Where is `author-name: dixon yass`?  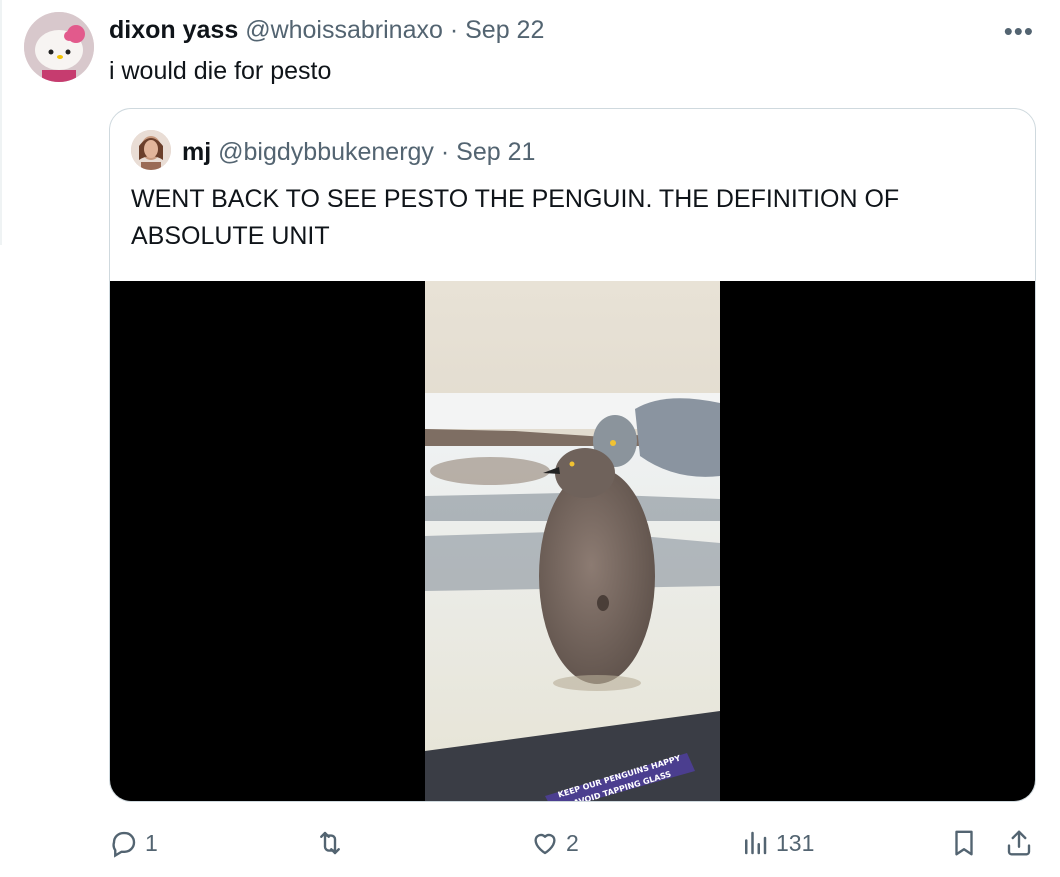 author-name: dixon yass is located at coordinates (173, 30).